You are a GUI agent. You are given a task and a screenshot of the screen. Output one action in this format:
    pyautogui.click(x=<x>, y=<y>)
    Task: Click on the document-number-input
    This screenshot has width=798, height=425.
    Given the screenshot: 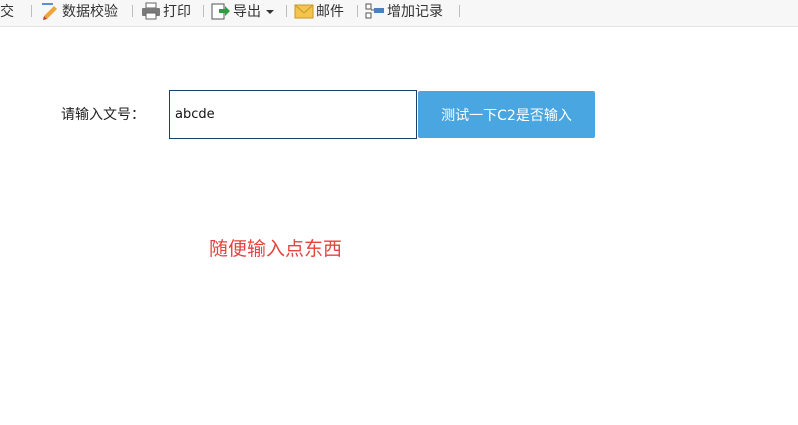 What is the action you would take?
    pyautogui.click(x=293, y=114)
    